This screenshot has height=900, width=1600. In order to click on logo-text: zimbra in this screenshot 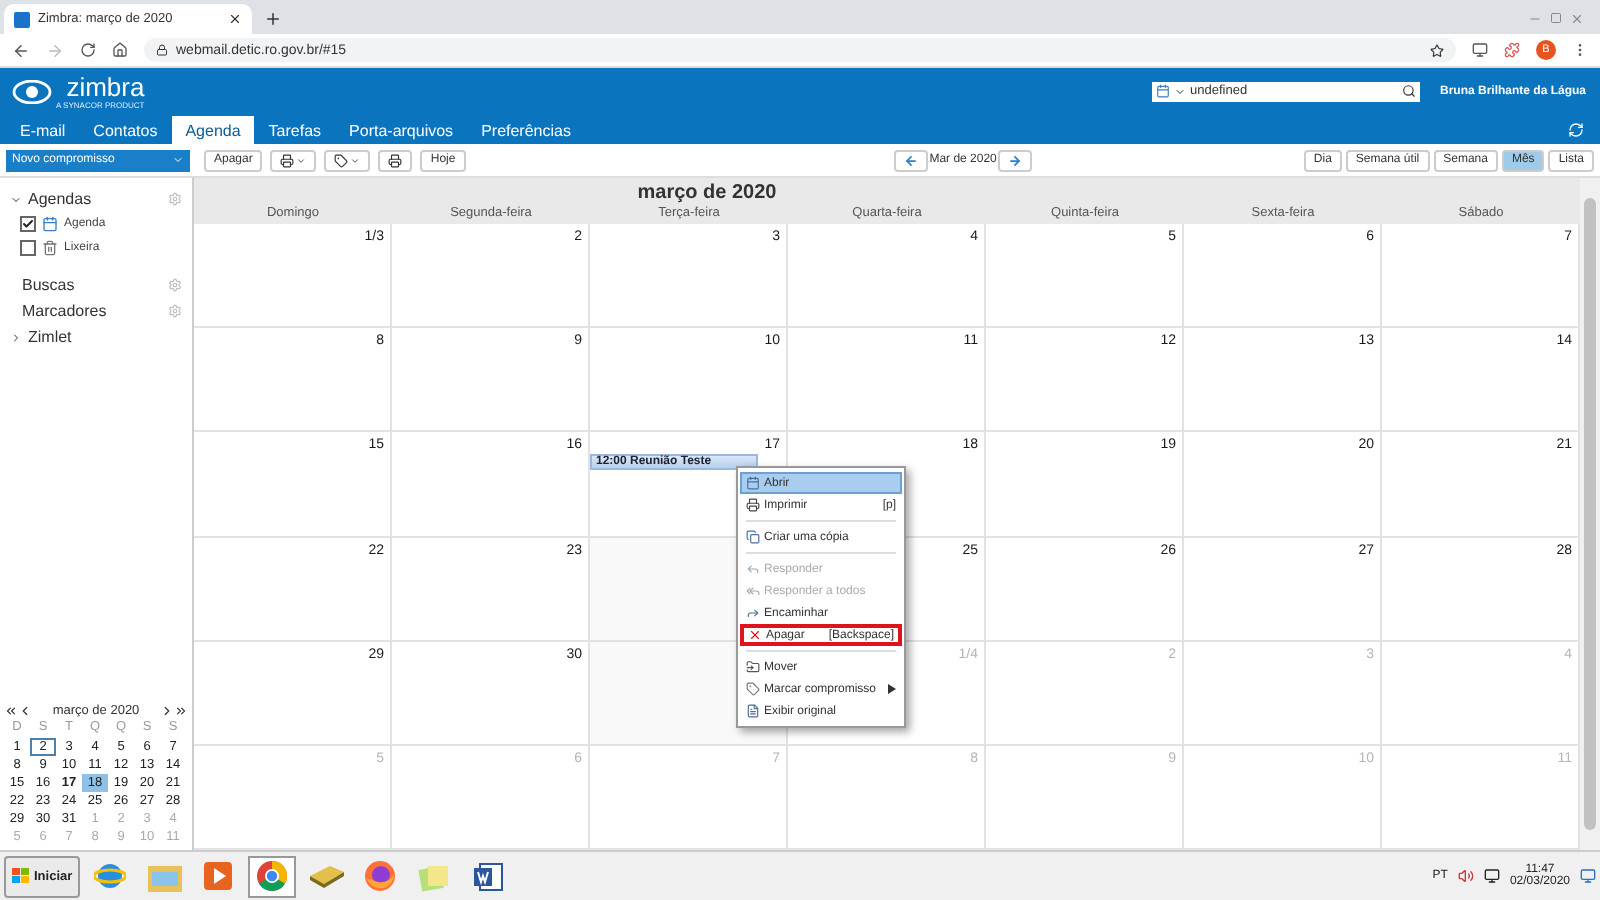, I will do `click(105, 86)`.